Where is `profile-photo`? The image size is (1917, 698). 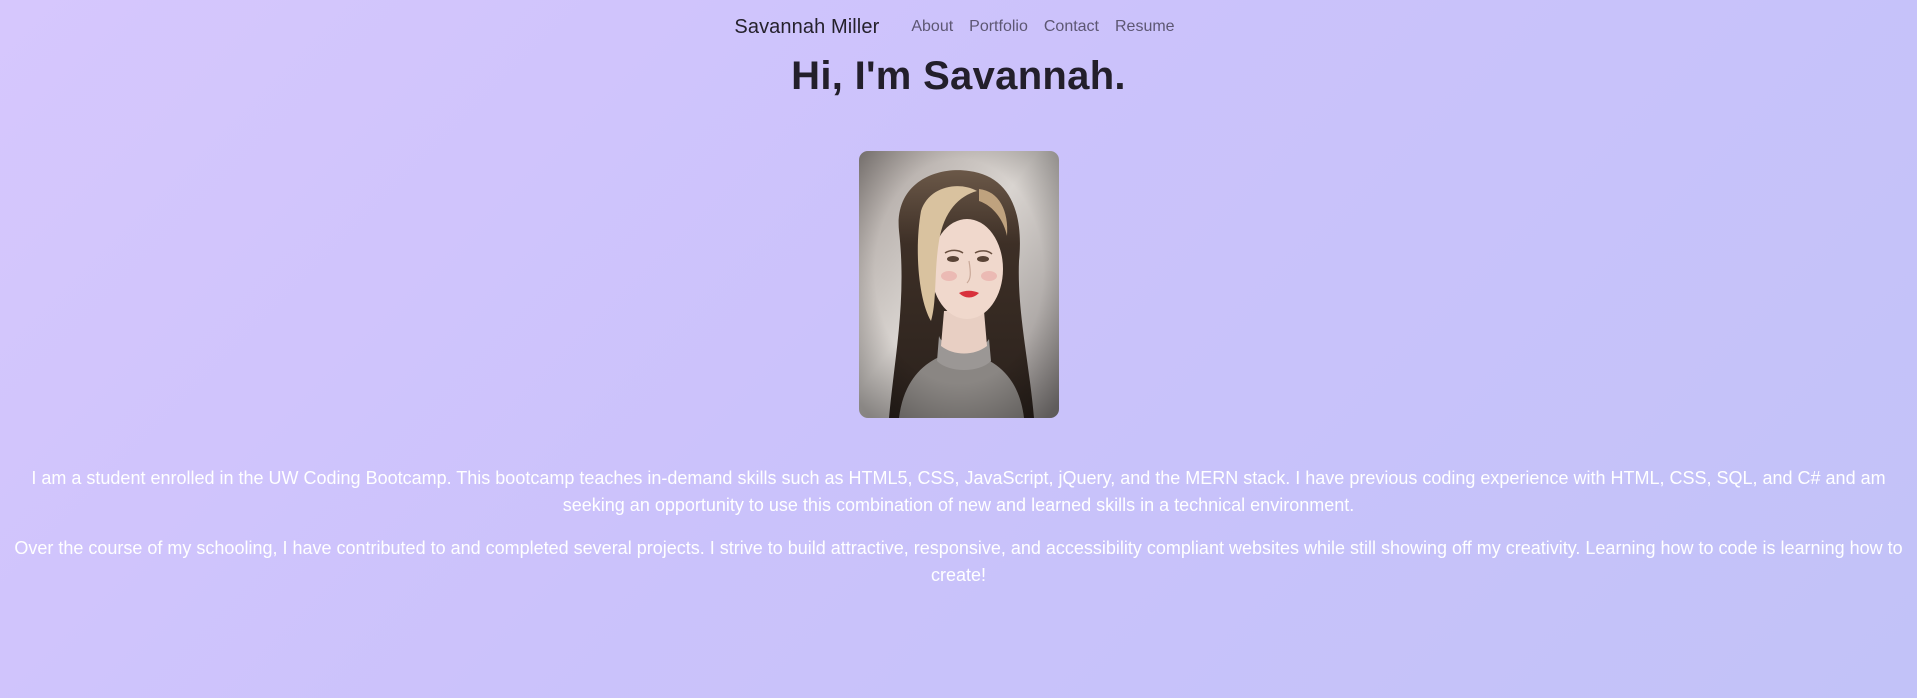
profile-photo is located at coordinates (959, 284).